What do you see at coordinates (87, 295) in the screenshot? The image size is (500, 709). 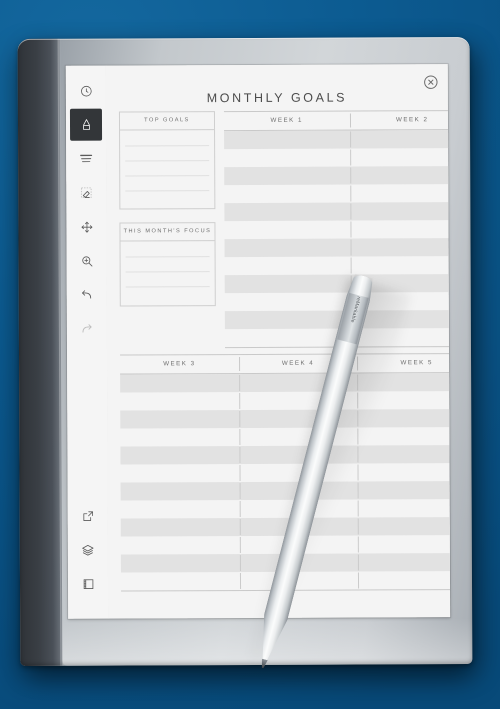 I see `sidebar-item-undo` at bounding box center [87, 295].